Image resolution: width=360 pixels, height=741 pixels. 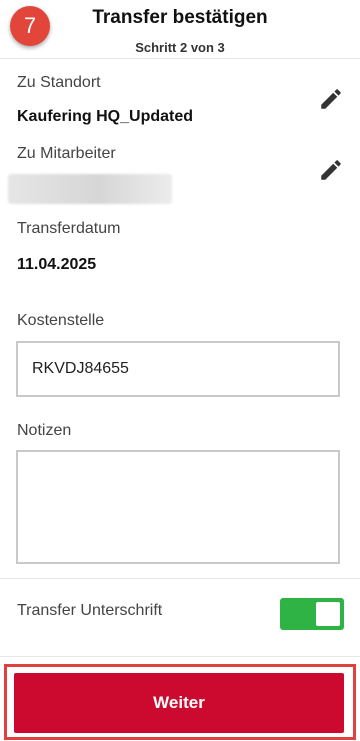 What do you see at coordinates (312, 614) in the screenshot?
I see `signature-toggle` at bounding box center [312, 614].